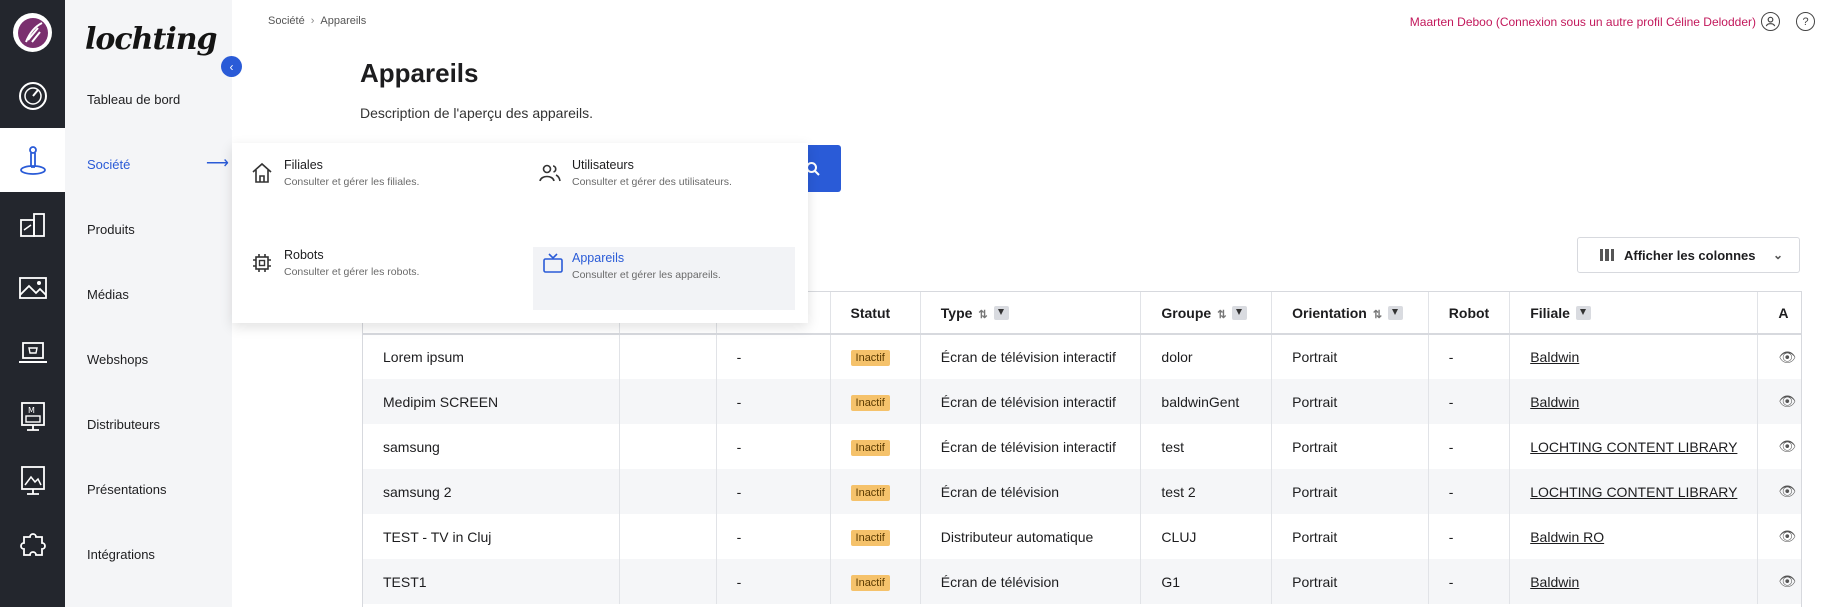 The height and width of the screenshot is (607, 1826). What do you see at coordinates (32, 96) in the screenshot?
I see `dashboard-icon` at bounding box center [32, 96].